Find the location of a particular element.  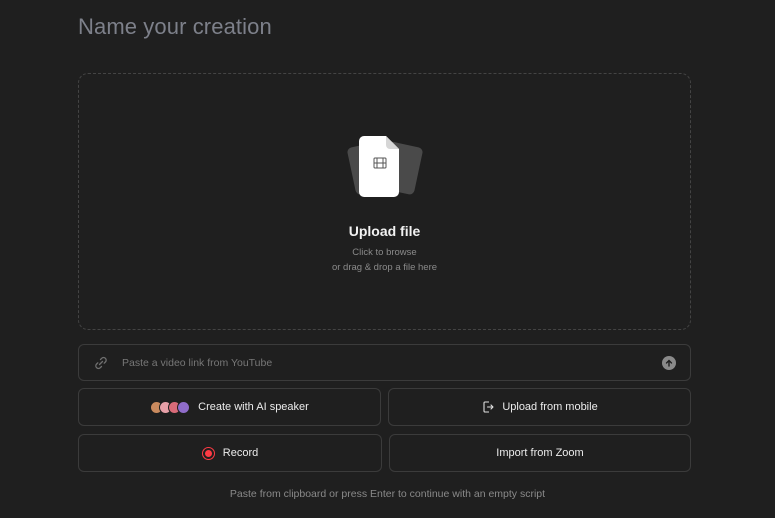

import-zoom-label: Import from Zoom is located at coordinates (540, 453).